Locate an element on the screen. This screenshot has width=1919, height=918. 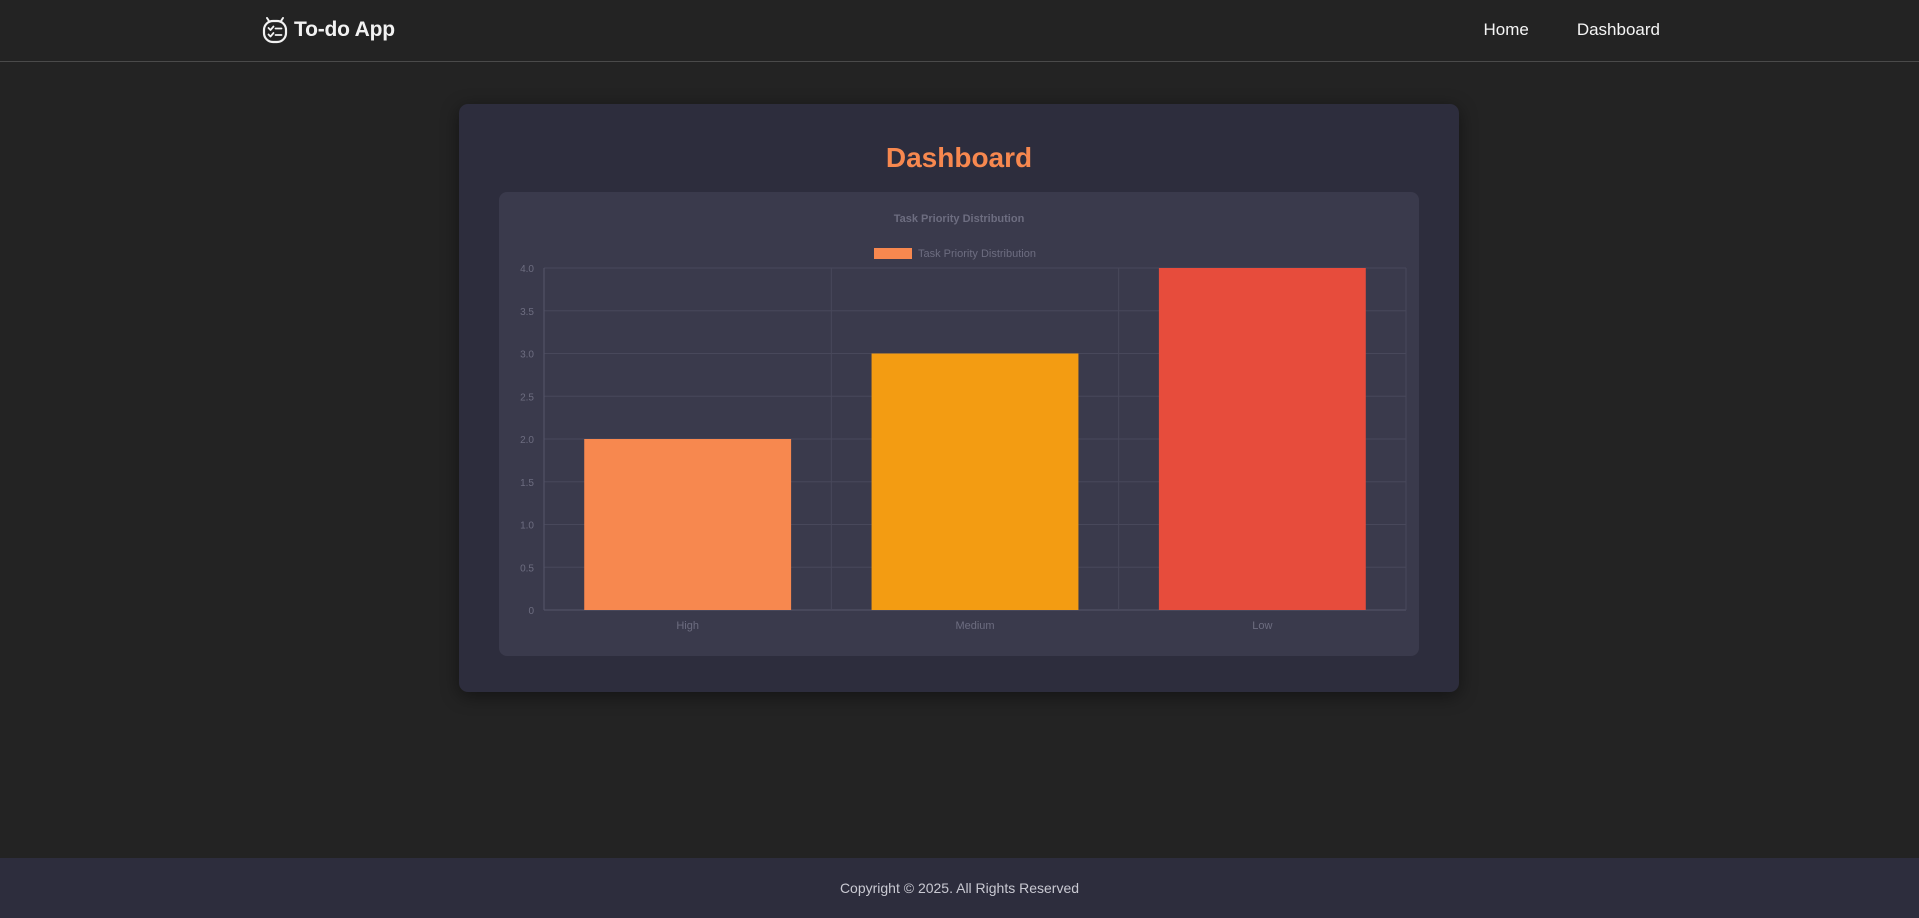
x-tick-label: Low is located at coordinates (1262, 626).